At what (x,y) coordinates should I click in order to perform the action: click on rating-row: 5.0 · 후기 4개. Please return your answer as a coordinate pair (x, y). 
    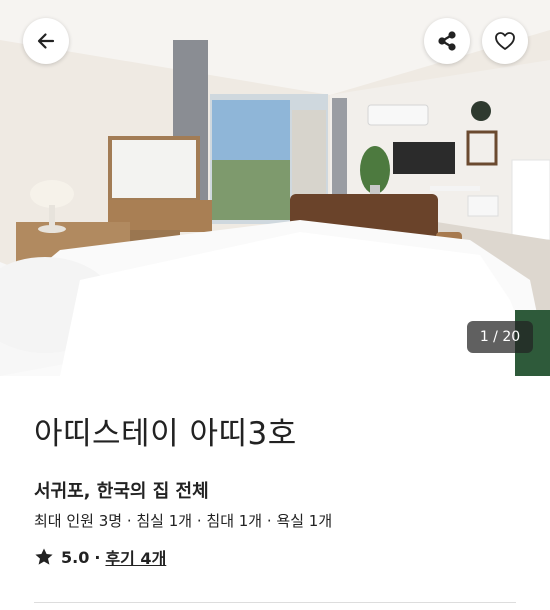
    Looking at the image, I should click on (100, 557).